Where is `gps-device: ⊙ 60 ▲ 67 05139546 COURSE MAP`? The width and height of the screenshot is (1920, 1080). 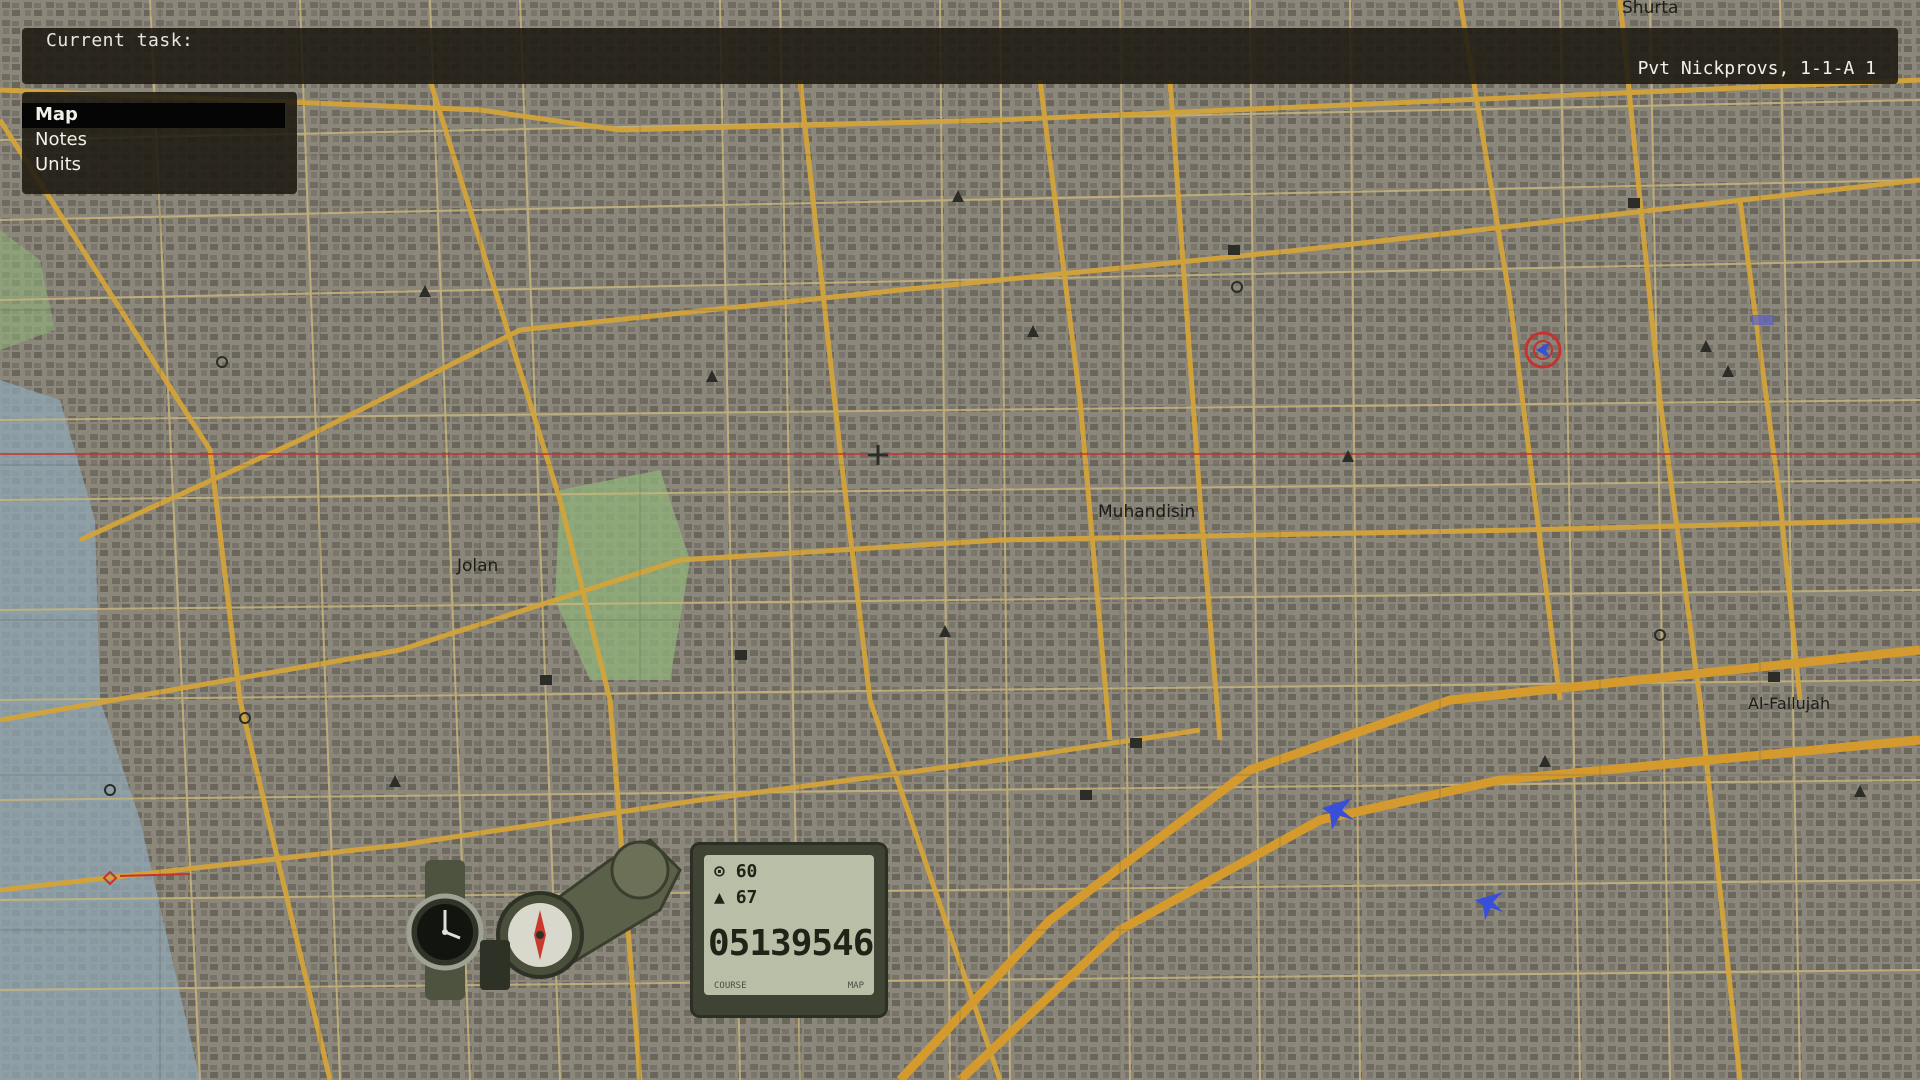 gps-device: ⊙ 60 ▲ 67 05139546 COURSE MAP is located at coordinates (789, 930).